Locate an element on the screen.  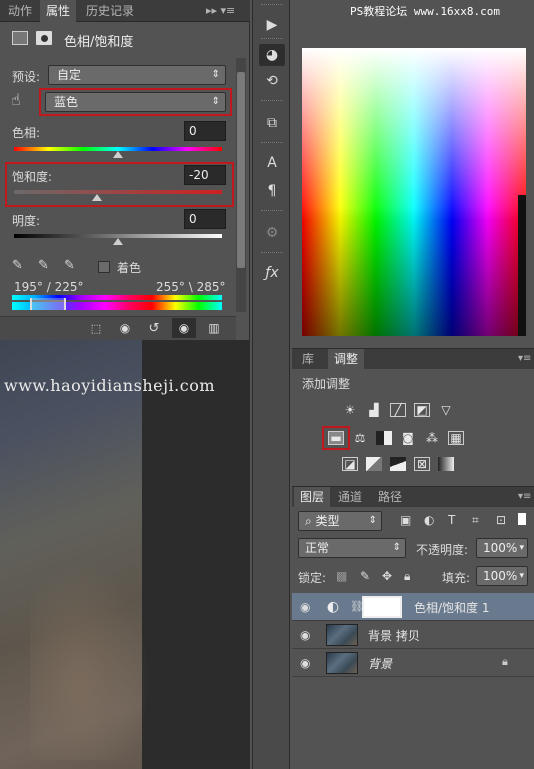
character-icon: A is located at coordinates (272, 163).